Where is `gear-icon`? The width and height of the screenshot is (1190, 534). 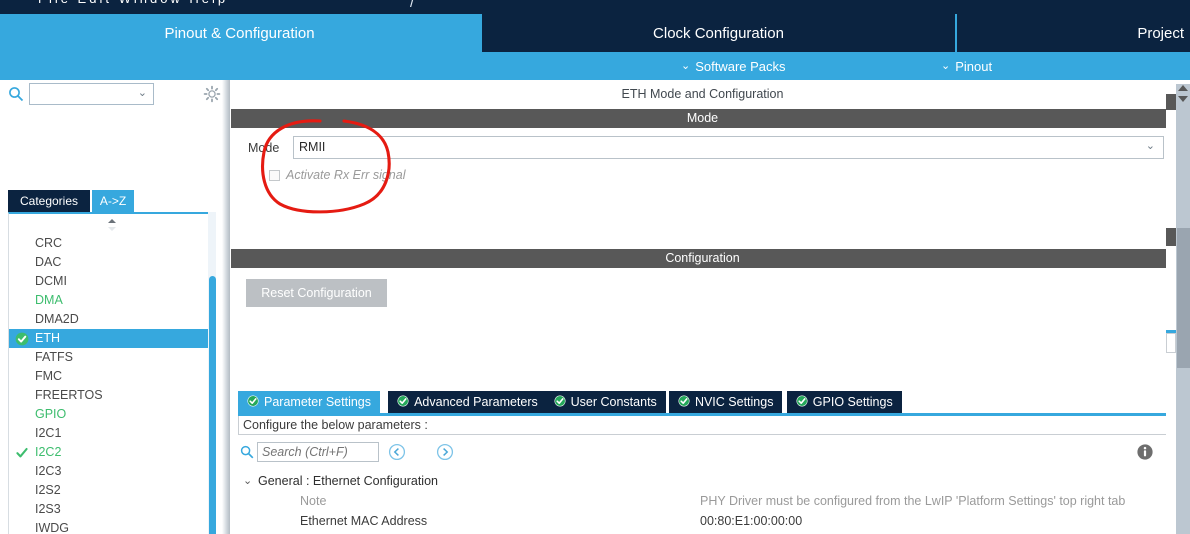 gear-icon is located at coordinates (212, 94).